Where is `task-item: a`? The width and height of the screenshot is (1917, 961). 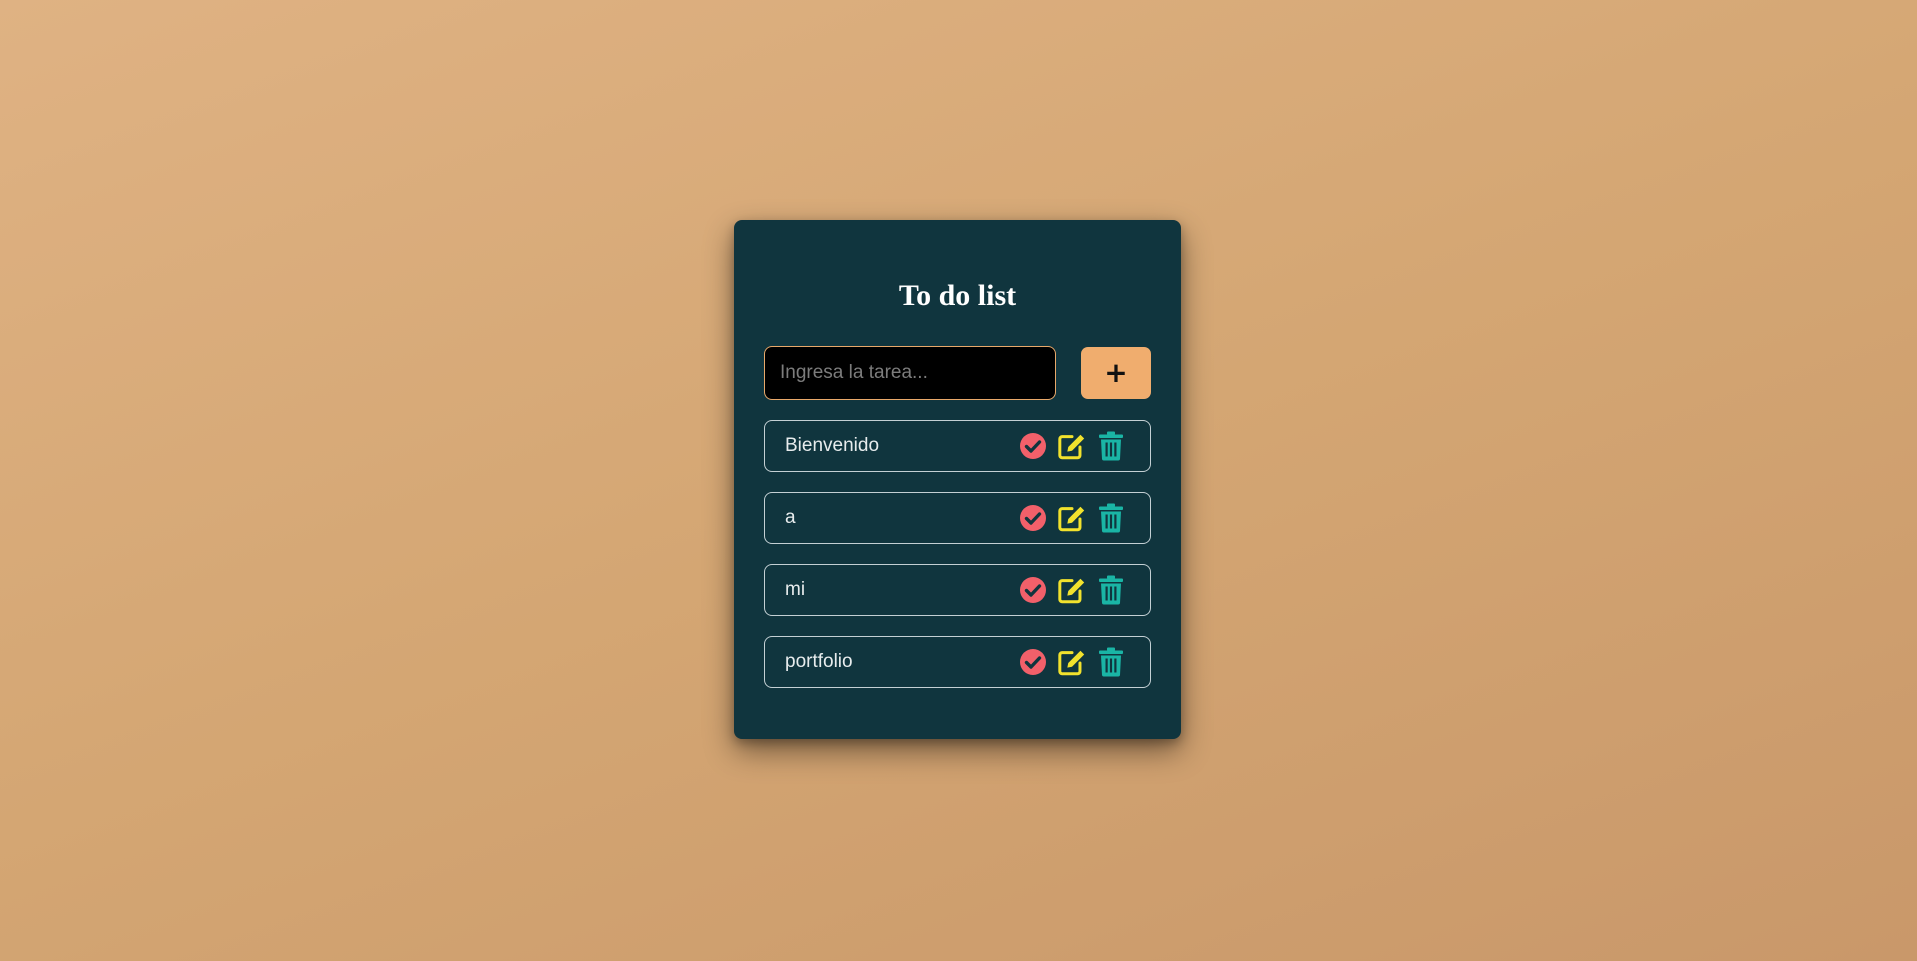 task-item: a is located at coordinates (957, 518).